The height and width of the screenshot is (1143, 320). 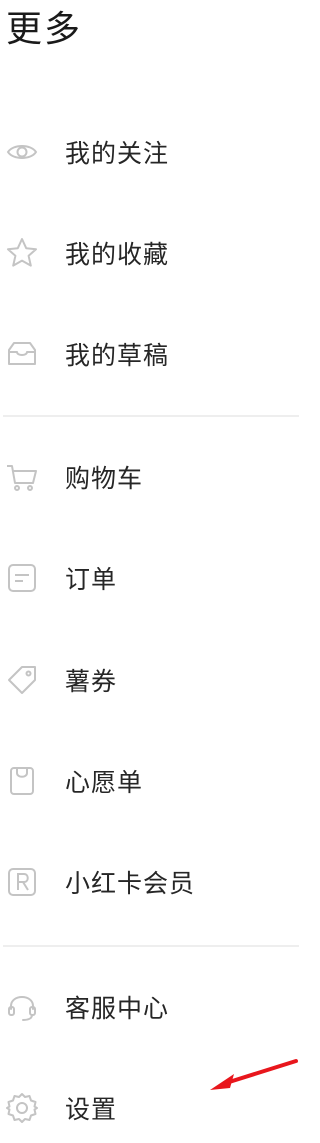 What do you see at coordinates (117, 153) in the screenshot?
I see `menu-item-label: 我的关注` at bounding box center [117, 153].